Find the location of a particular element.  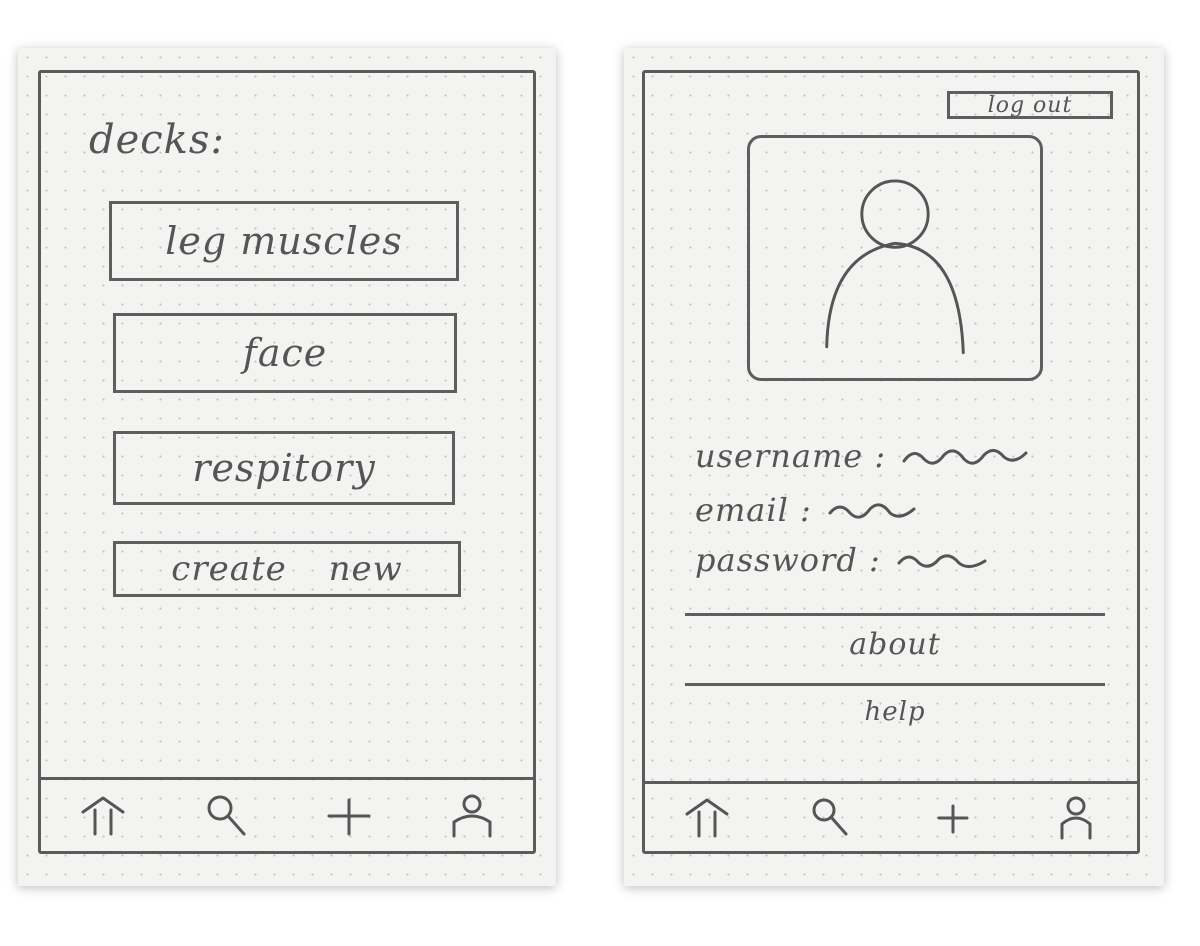

about-menu-item: about is located at coordinates (895, 644).